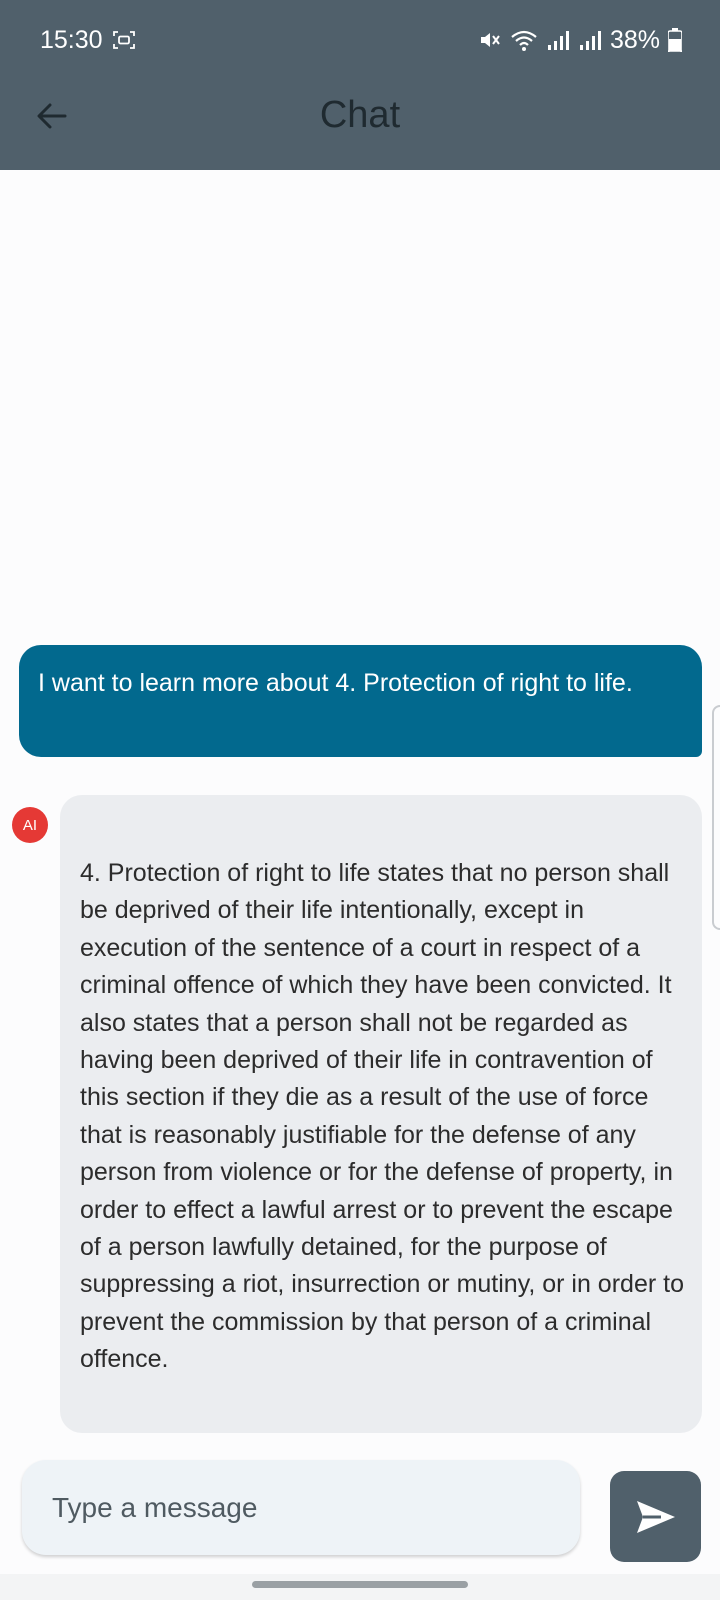  Describe the element at coordinates (490, 40) in the screenshot. I see `mute-icon` at that location.